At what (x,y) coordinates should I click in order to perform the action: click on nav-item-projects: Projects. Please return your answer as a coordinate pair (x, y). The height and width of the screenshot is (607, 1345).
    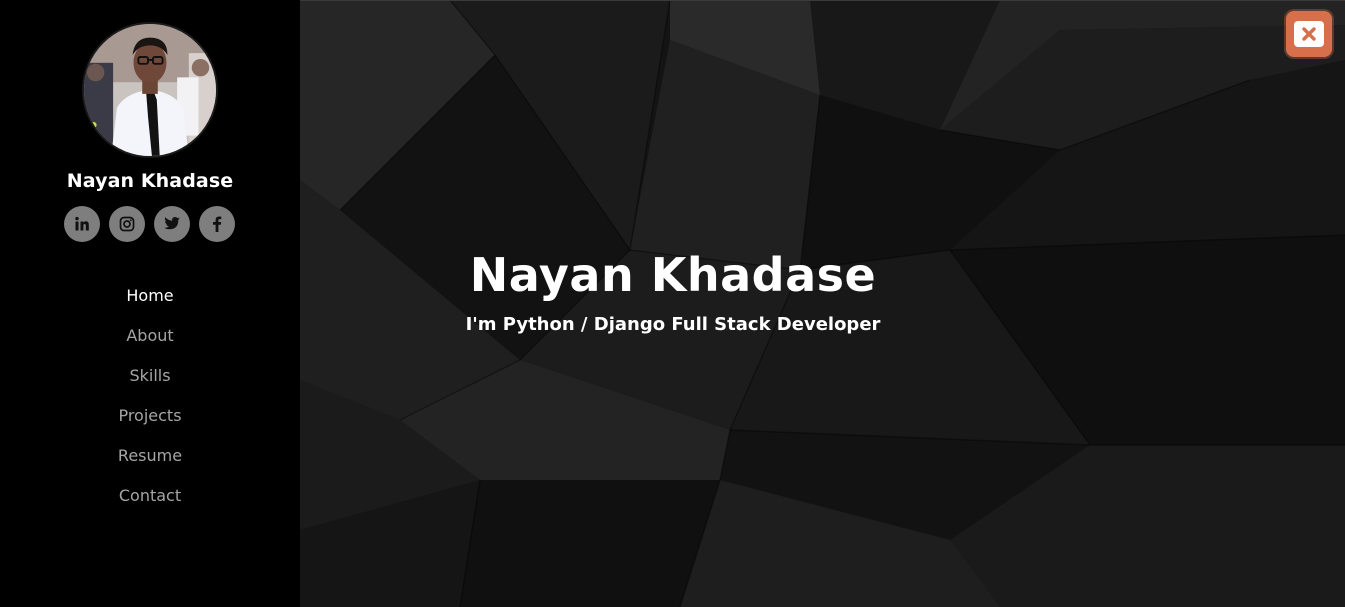
    Looking at the image, I should click on (150, 418).